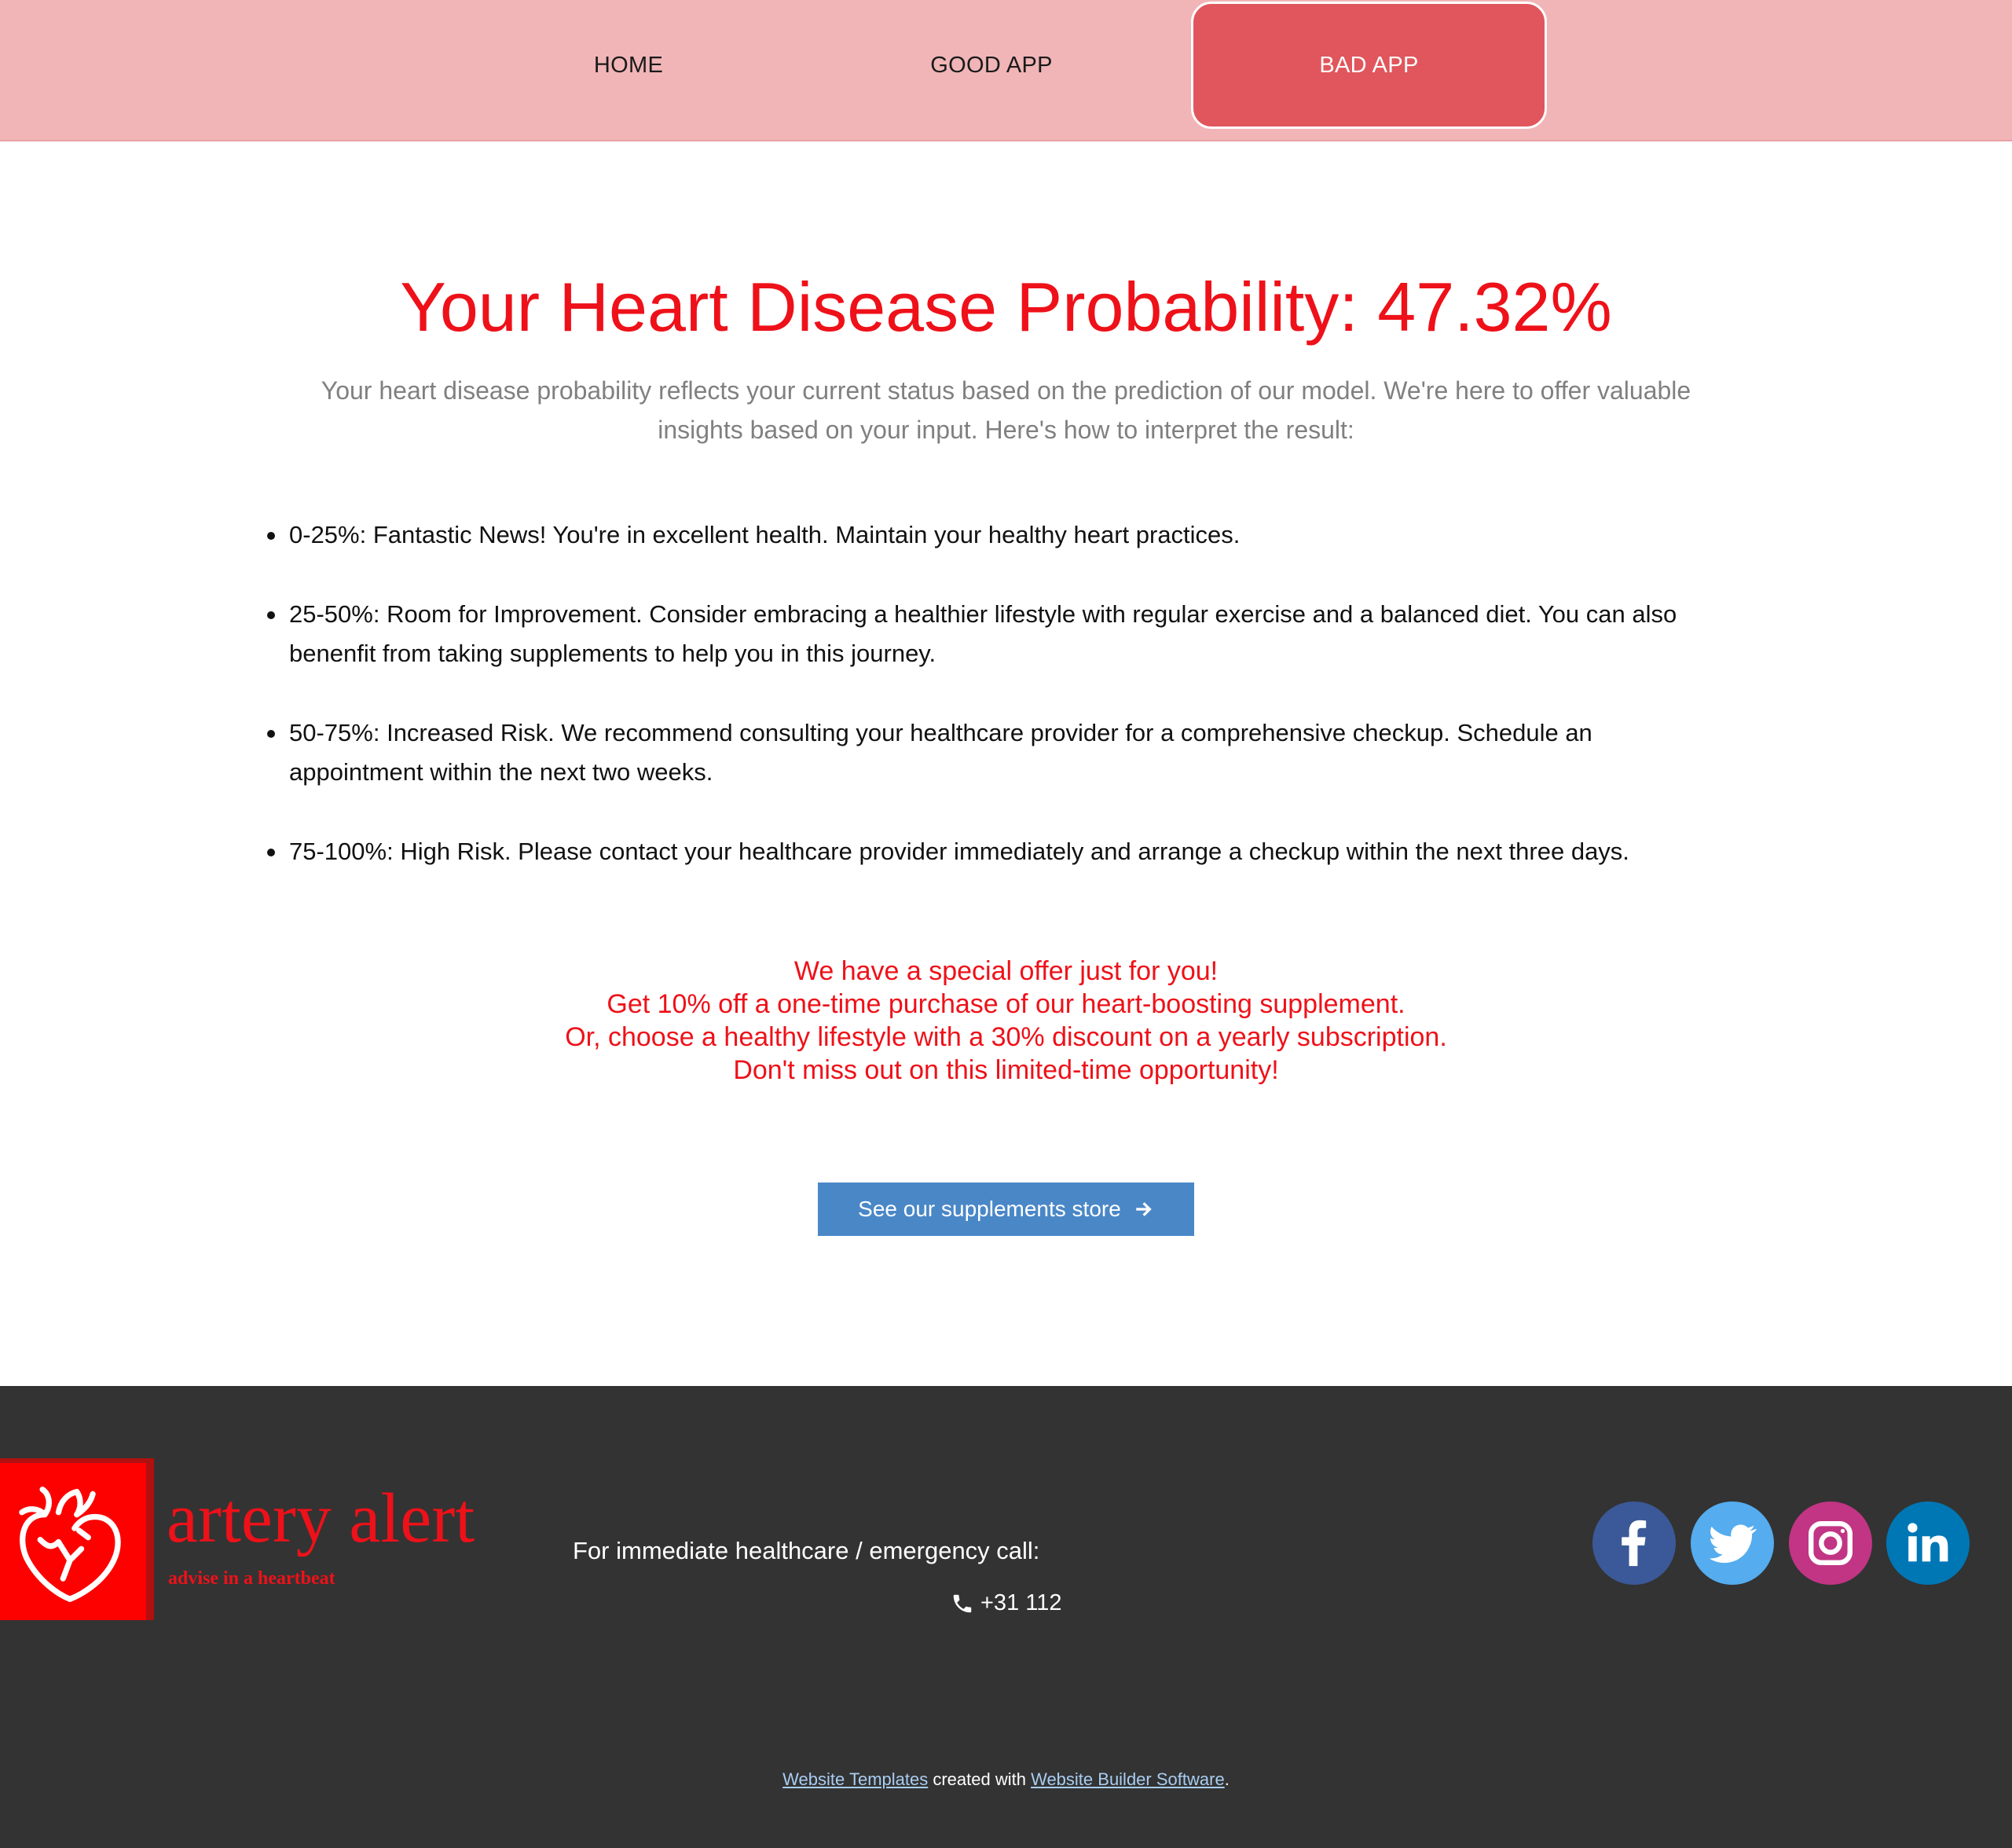 The width and height of the screenshot is (2012, 1848). What do you see at coordinates (1369, 65) in the screenshot?
I see `nav-bad-app-link: BAD APP` at bounding box center [1369, 65].